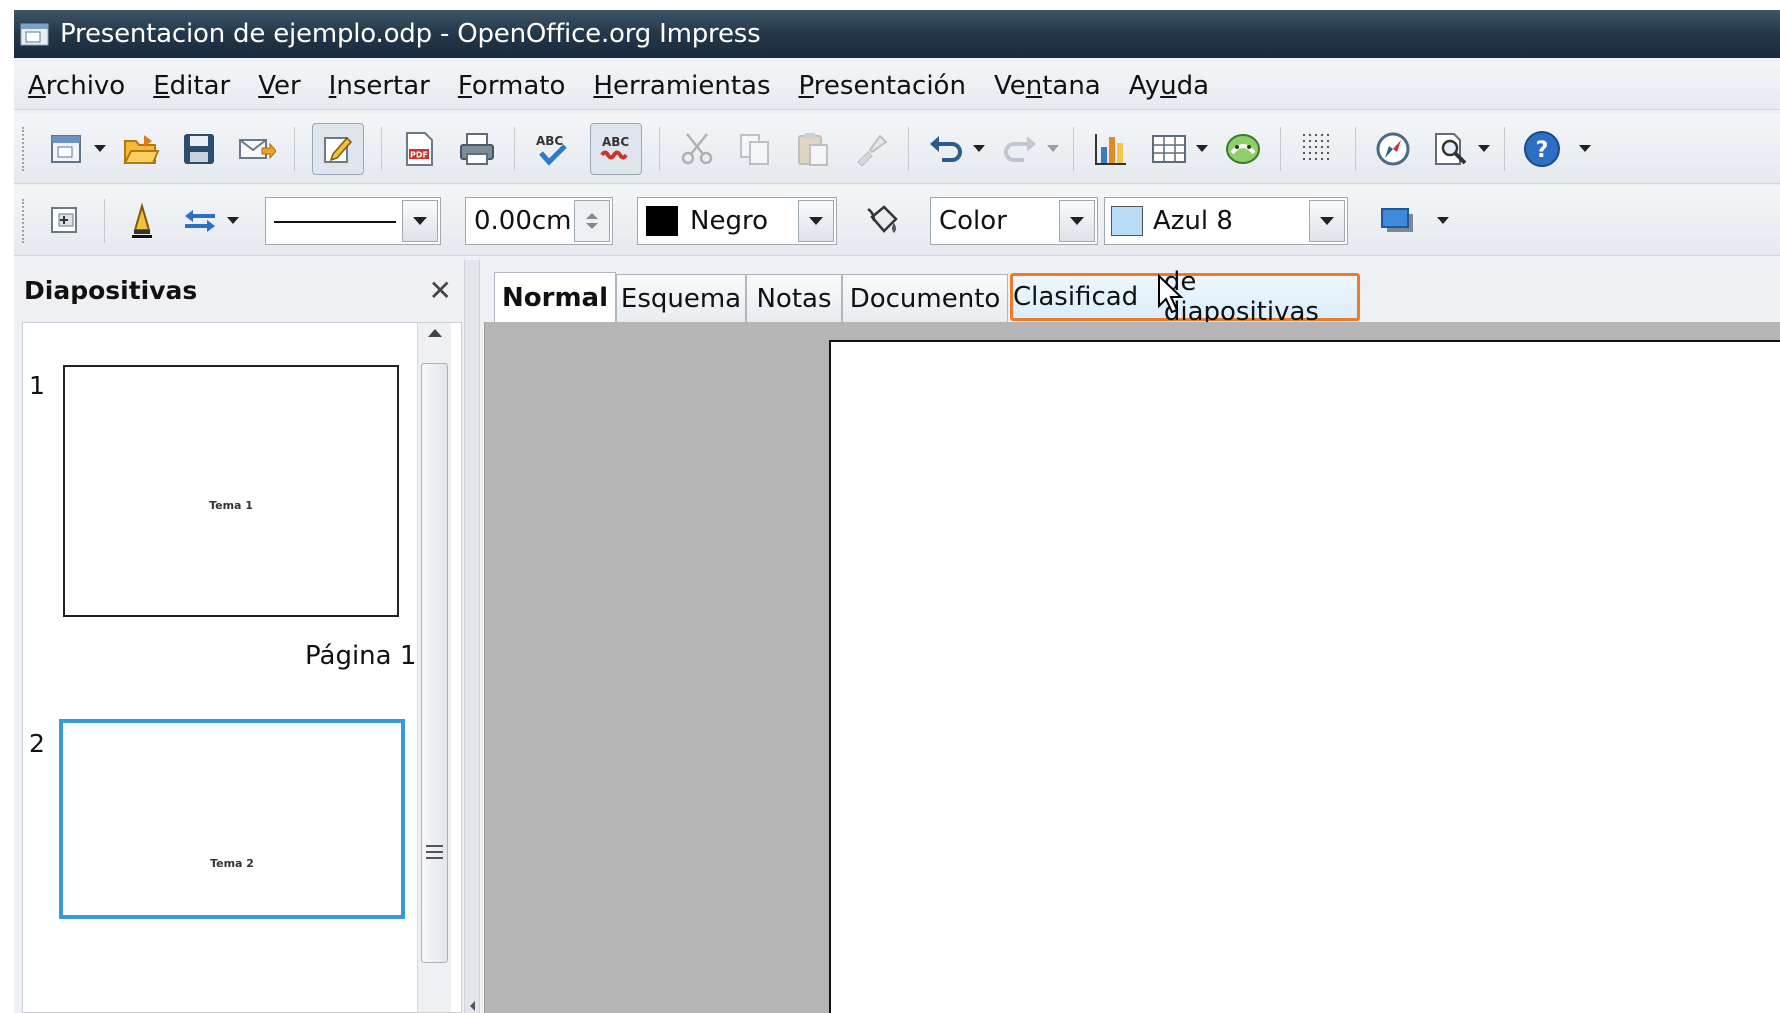  What do you see at coordinates (338, 148) in the screenshot?
I see `edit-mode-icon` at bounding box center [338, 148].